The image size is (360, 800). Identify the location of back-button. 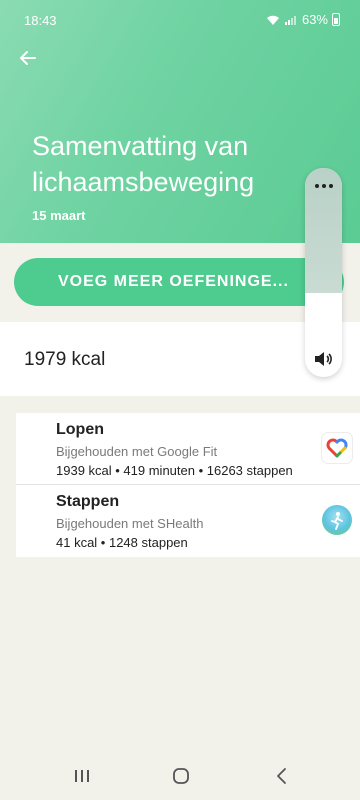
(28, 58).